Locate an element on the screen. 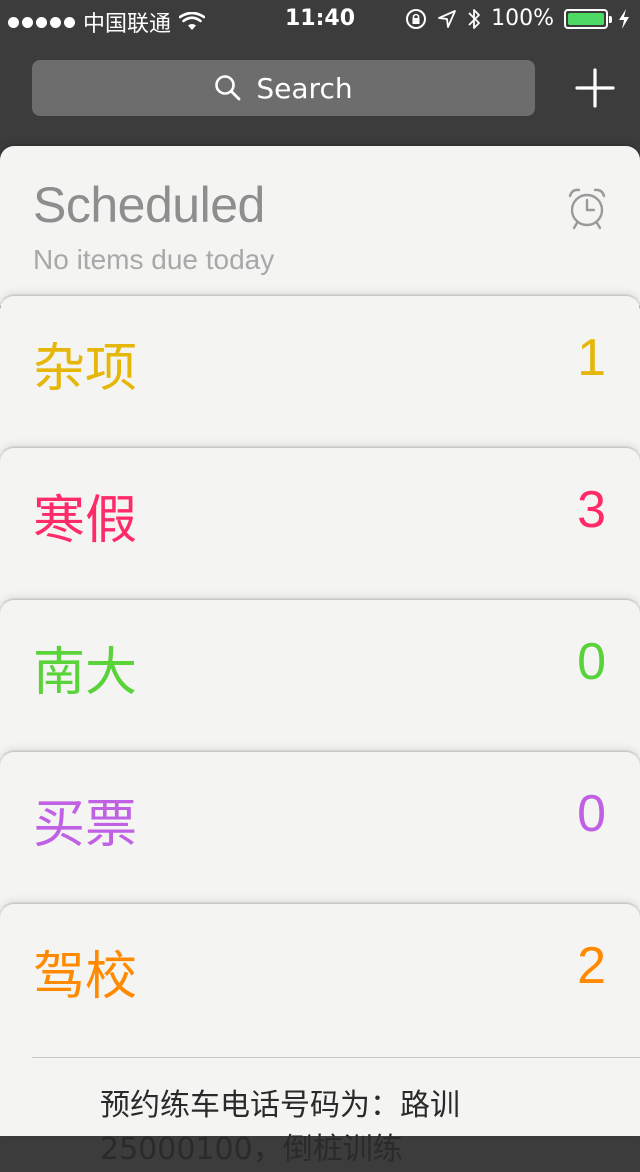 This screenshot has width=640, height=1172. list-card-4: 买票 0 is located at coordinates (320, 837).